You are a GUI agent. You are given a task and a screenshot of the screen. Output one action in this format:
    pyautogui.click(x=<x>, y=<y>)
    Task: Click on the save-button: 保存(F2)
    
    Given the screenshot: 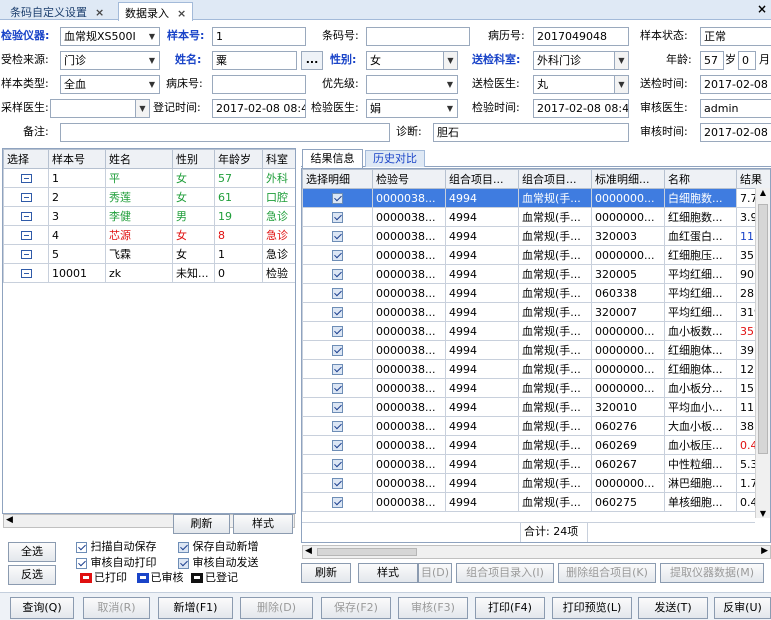 What is the action you would take?
    pyautogui.click(x=356, y=608)
    